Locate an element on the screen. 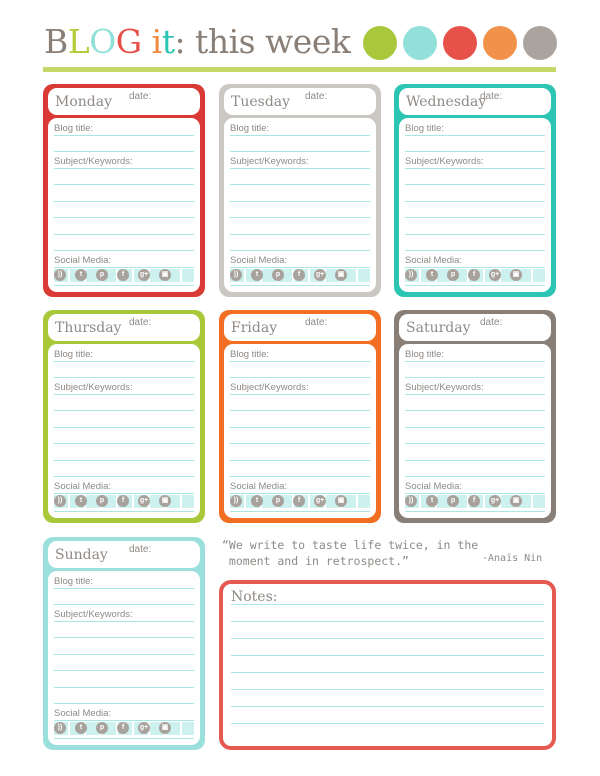  day-header: Thursday date: is located at coordinates (124, 327).